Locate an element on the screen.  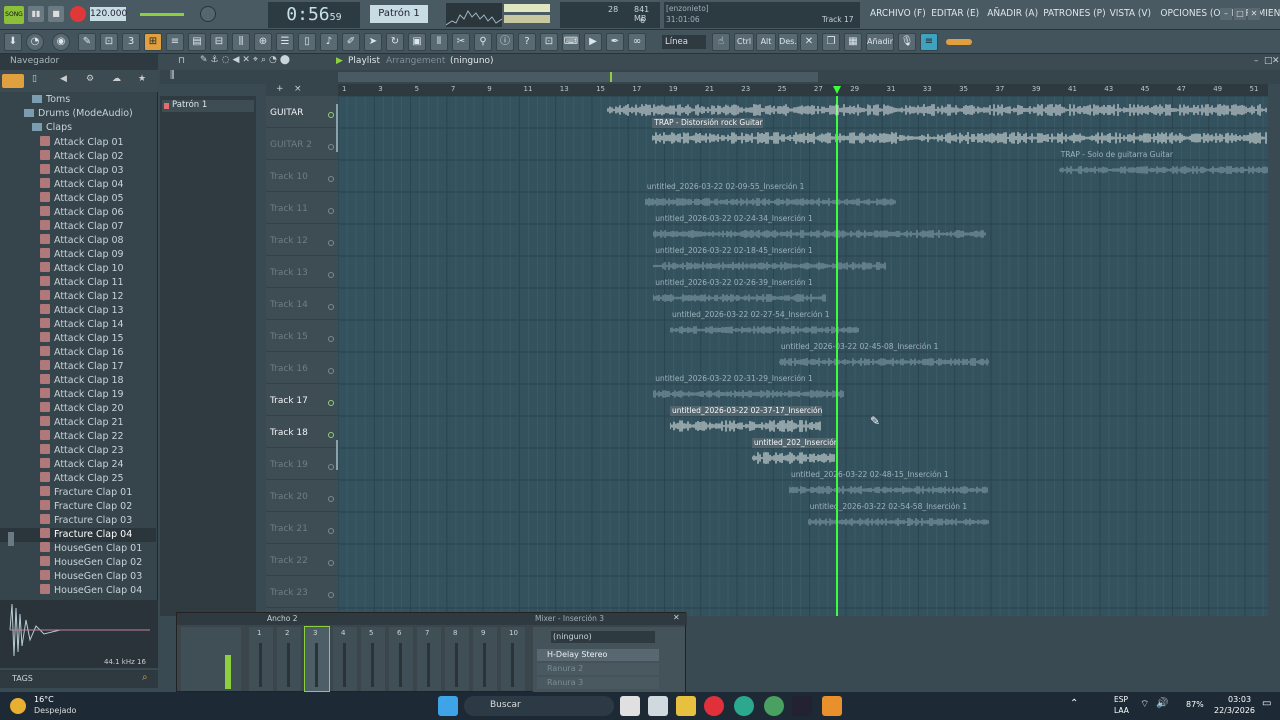
browser-file-item: Attack Clap 23 is located at coordinates (78, 451).